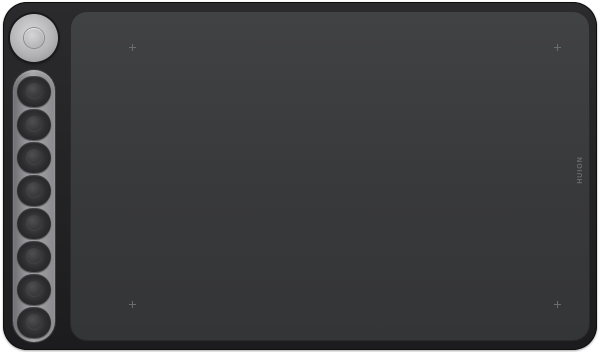 Image resolution: width=600 pixels, height=352 pixels. I want to click on dial-control, so click(34, 38).